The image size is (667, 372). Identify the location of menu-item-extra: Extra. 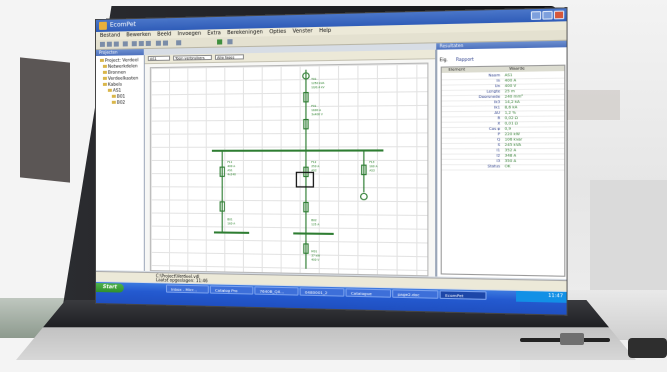
(214, 33).